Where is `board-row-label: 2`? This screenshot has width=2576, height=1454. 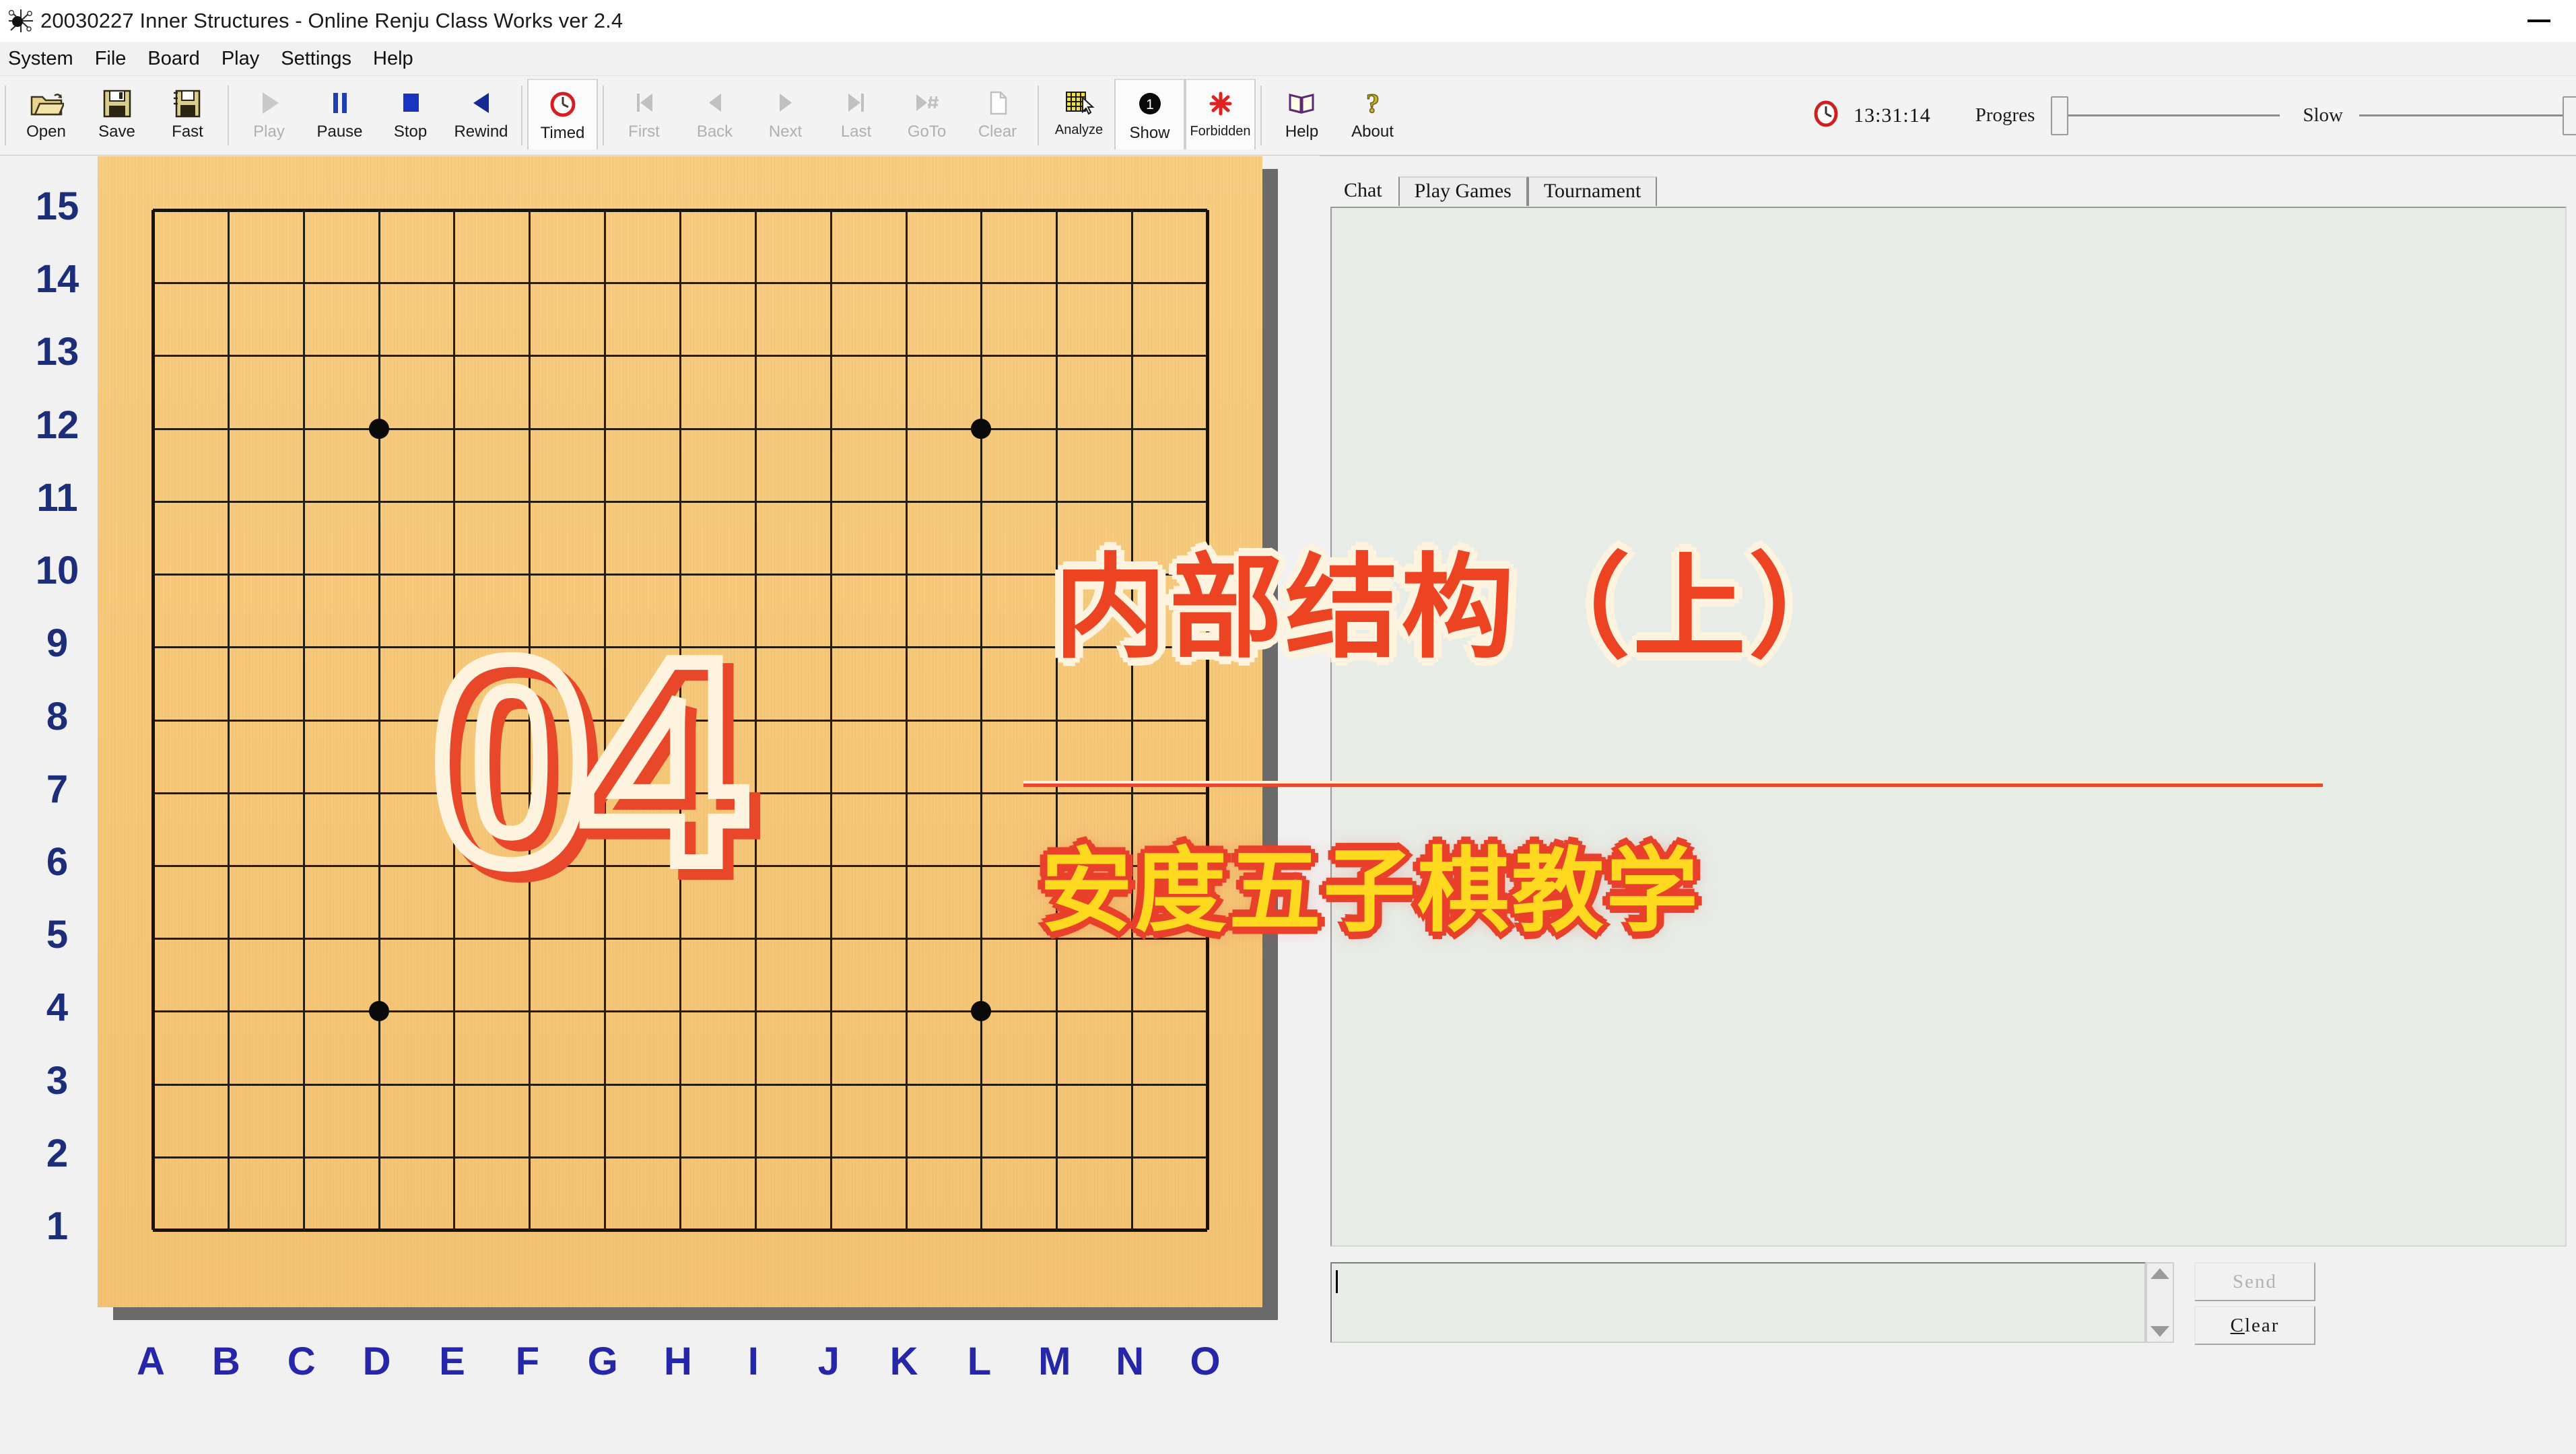
board-row-label: 2 is located at coordinates (57, 1153).